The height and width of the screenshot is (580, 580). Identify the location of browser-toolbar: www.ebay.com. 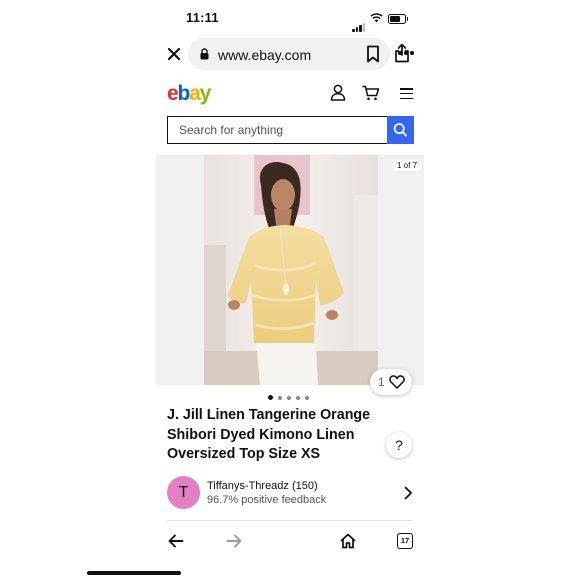
(290, 54).